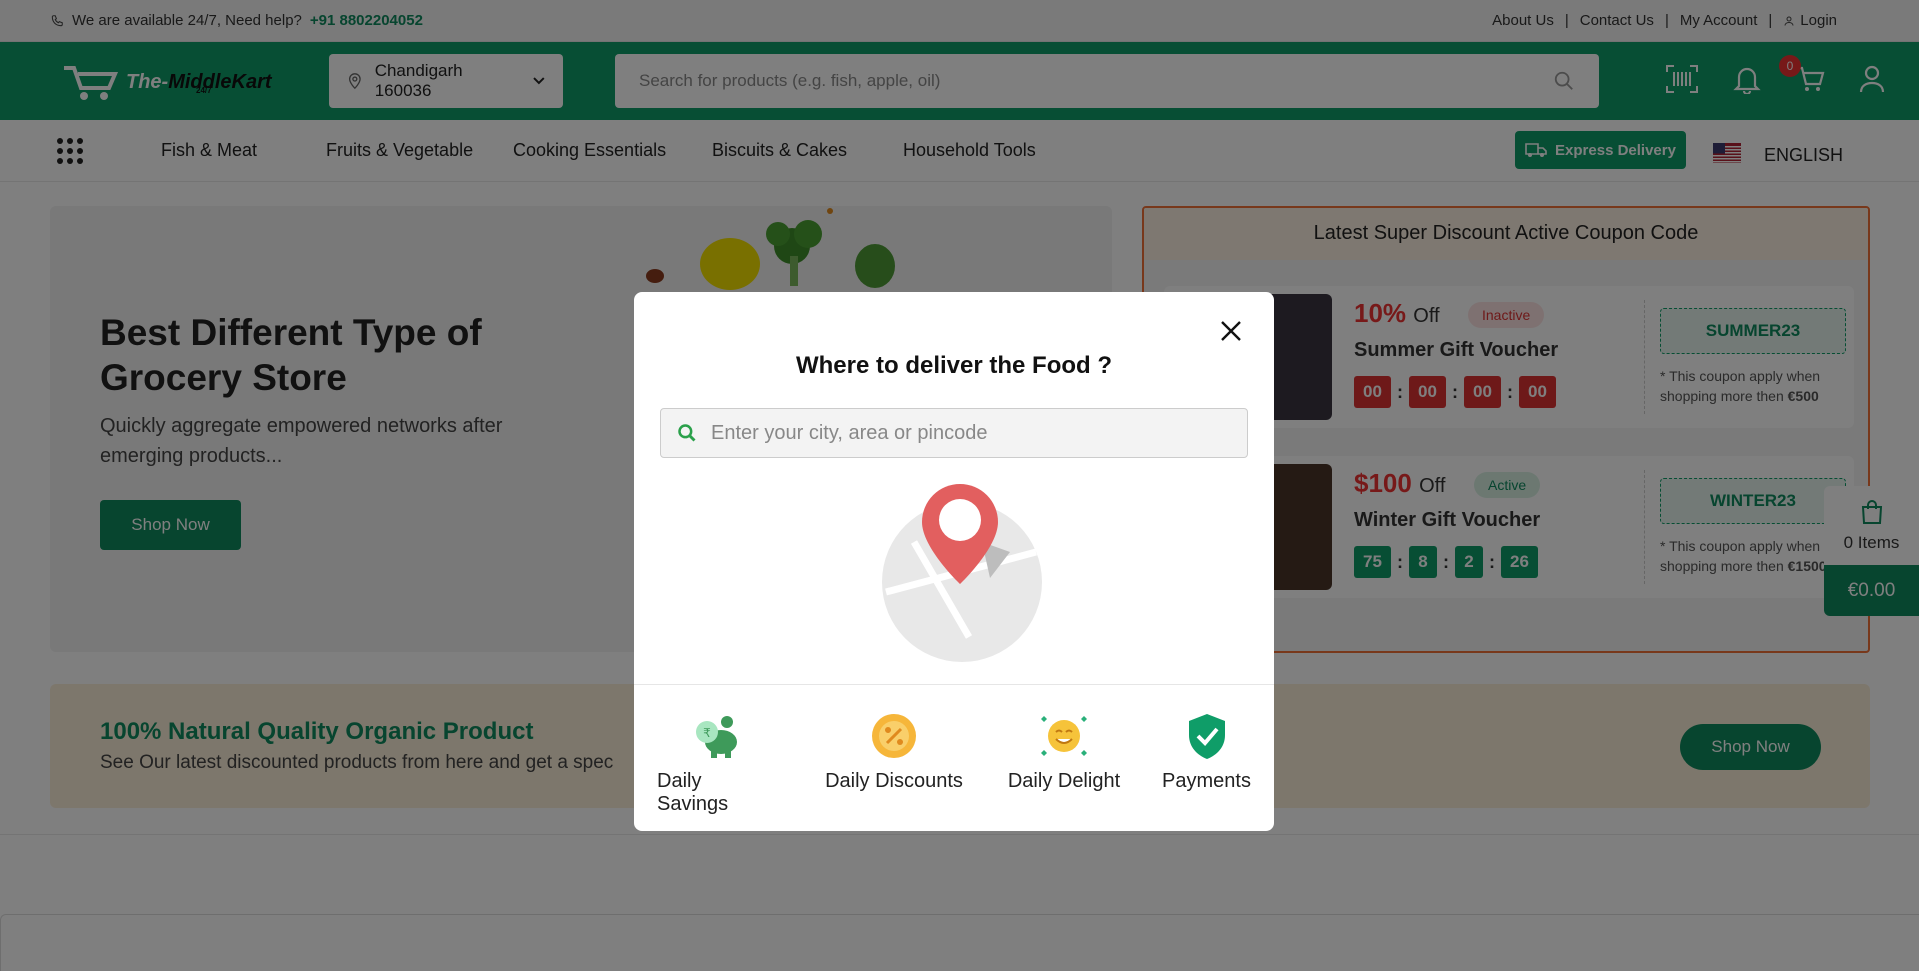  I want to click on feature-daily-savings: ₹ Daily Savings, so click(717, 764).